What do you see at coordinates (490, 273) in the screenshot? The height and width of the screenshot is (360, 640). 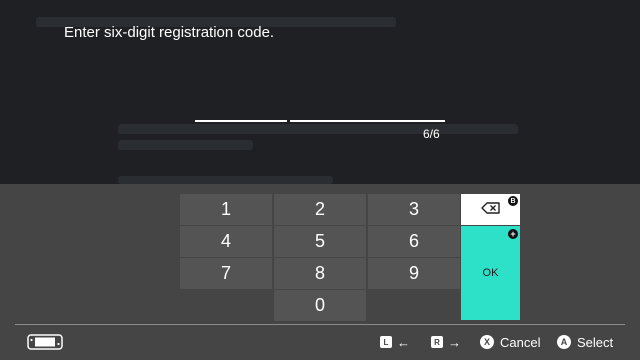 I see `ok-button: OK` at bounding box center [490, 273].